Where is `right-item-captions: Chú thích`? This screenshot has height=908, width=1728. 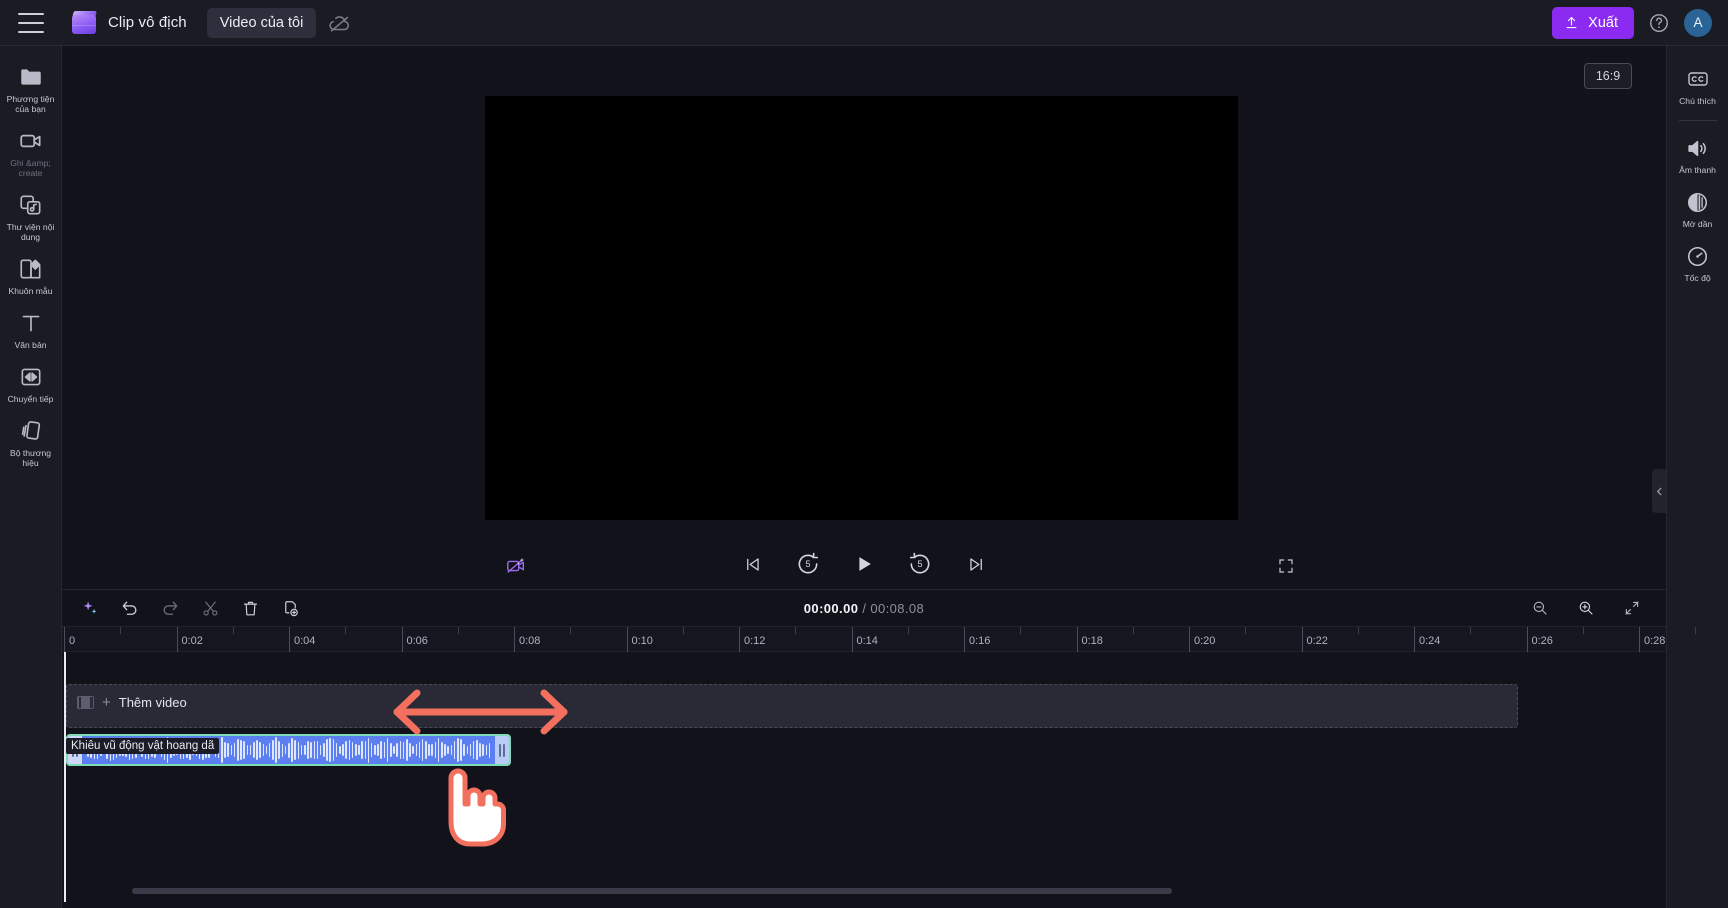
right-item-captions: Chú thích is located at coordinates (1697, 85).